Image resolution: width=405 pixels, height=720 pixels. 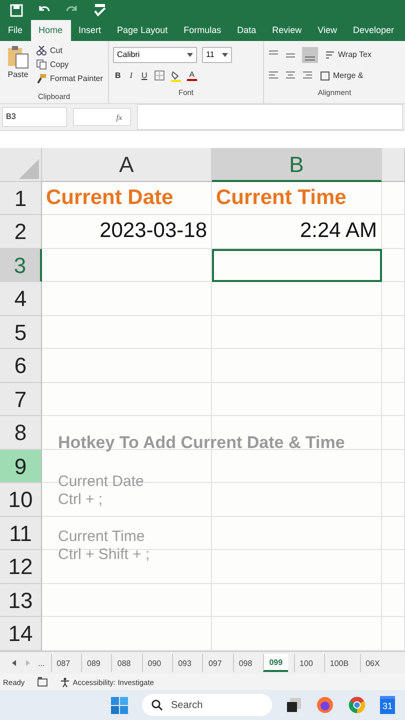 I want to click on sheet-tab: 098, so click(x=245, y=663).